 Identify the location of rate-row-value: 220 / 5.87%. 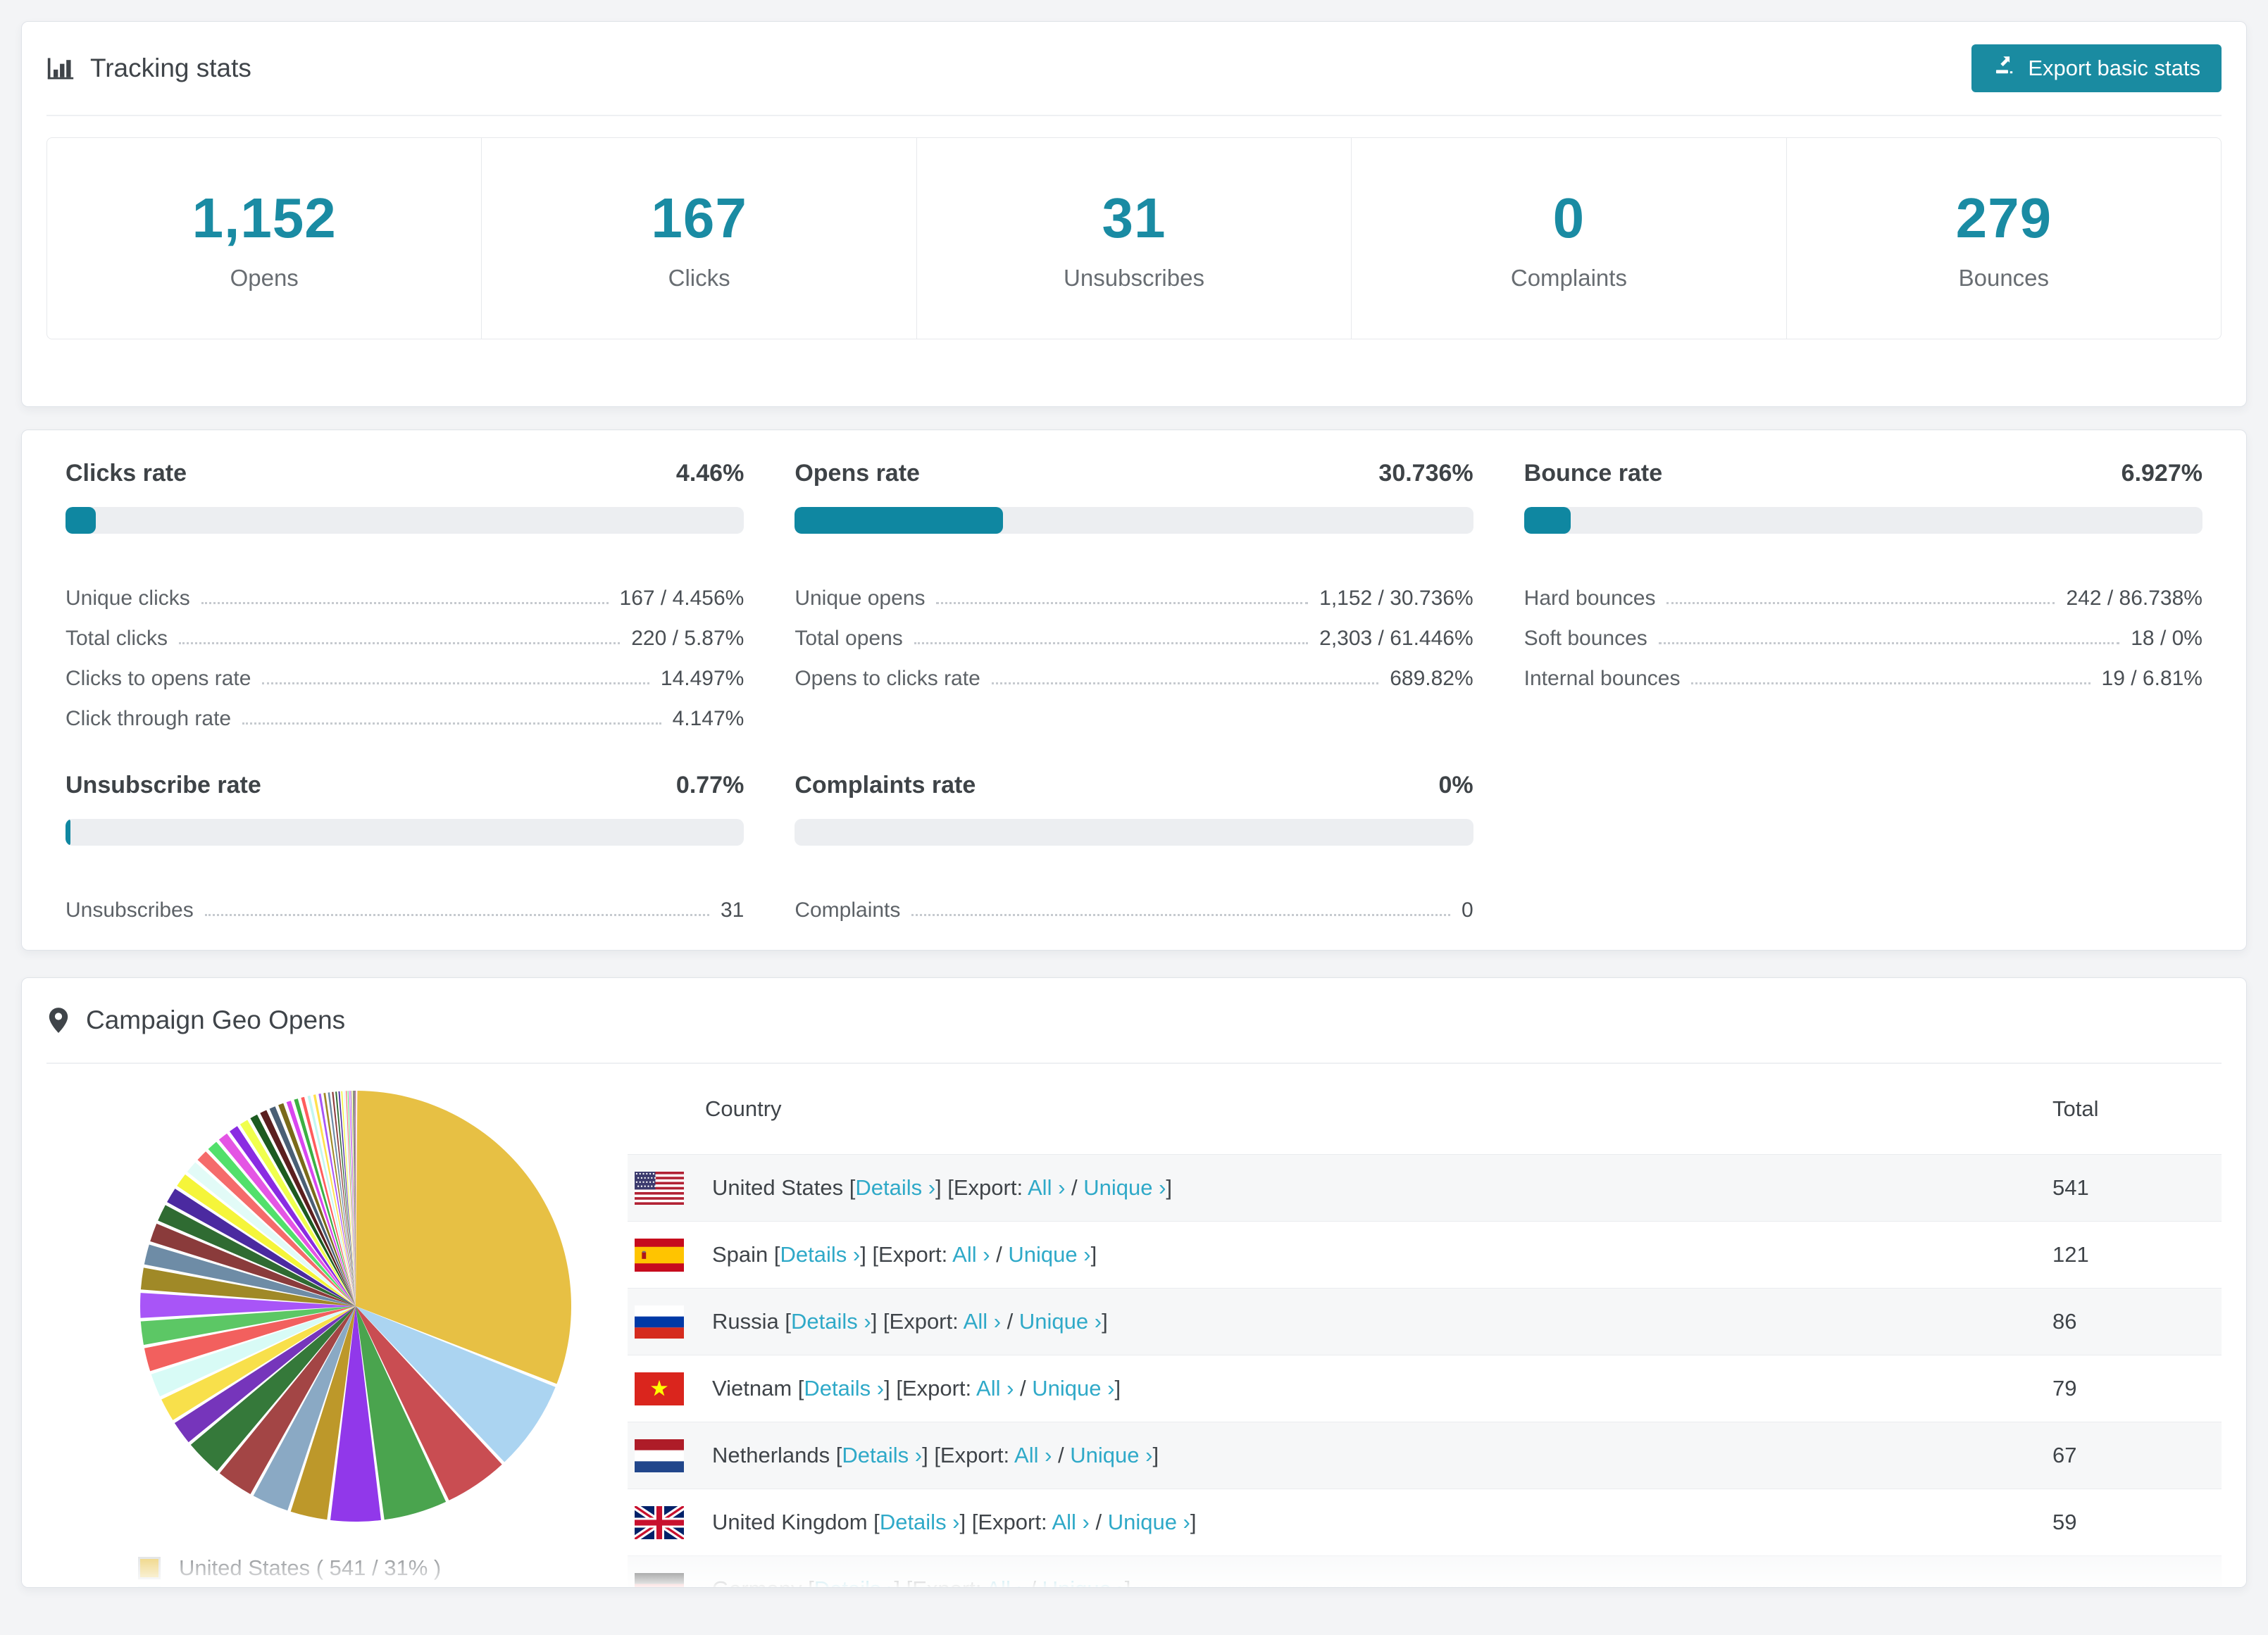
(687, 638).